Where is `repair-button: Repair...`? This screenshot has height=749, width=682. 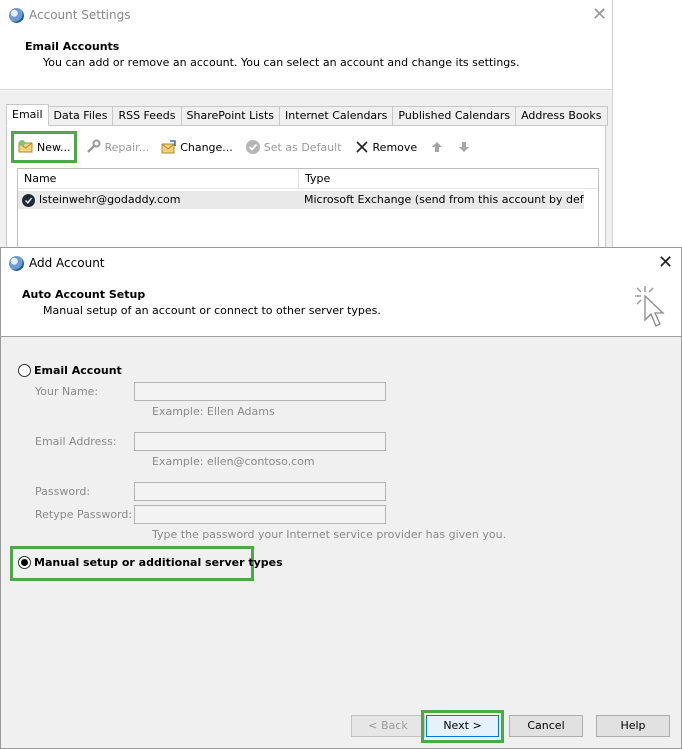 repair-button: Repair... is located at coordinates (117, 147).